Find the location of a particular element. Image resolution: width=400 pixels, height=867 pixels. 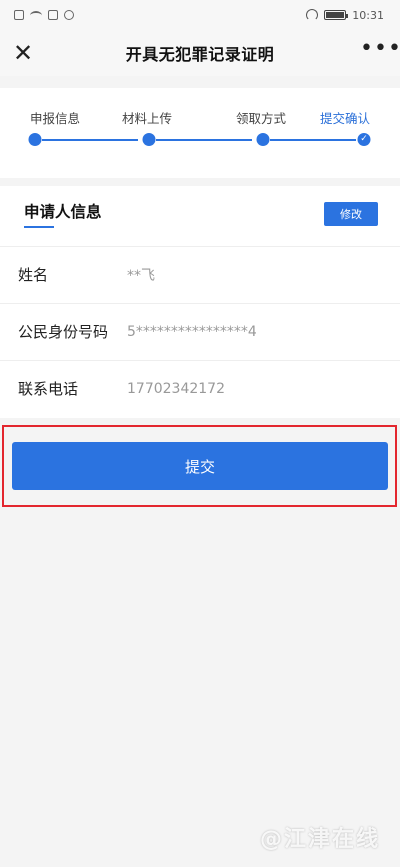

status-icons-right: 10:31 is located at coordinates (345, 15).